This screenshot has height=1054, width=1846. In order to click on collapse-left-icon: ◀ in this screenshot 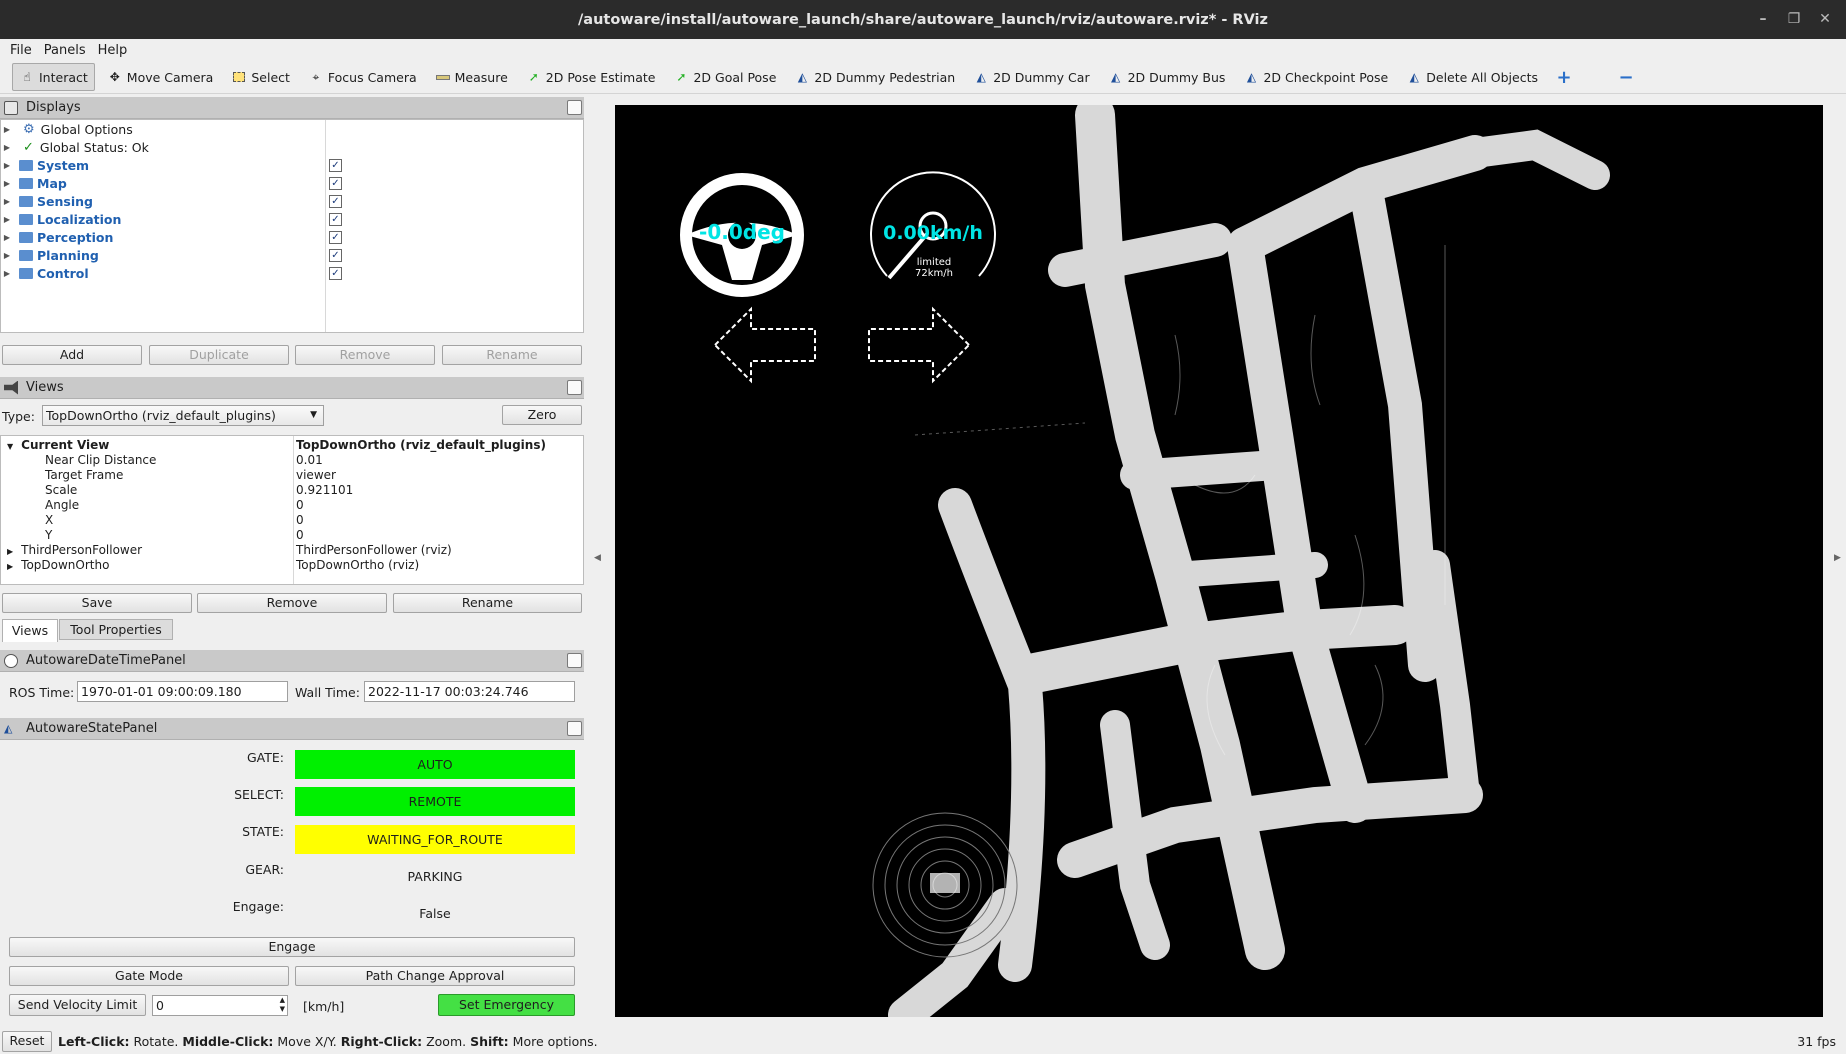, I will do `click(597, 558)`.